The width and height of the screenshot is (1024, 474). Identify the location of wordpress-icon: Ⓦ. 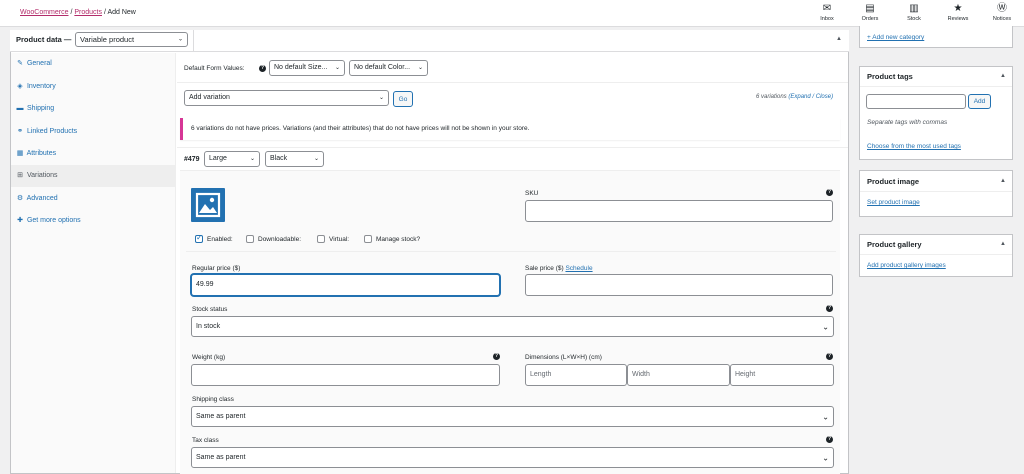
(1002, 8).